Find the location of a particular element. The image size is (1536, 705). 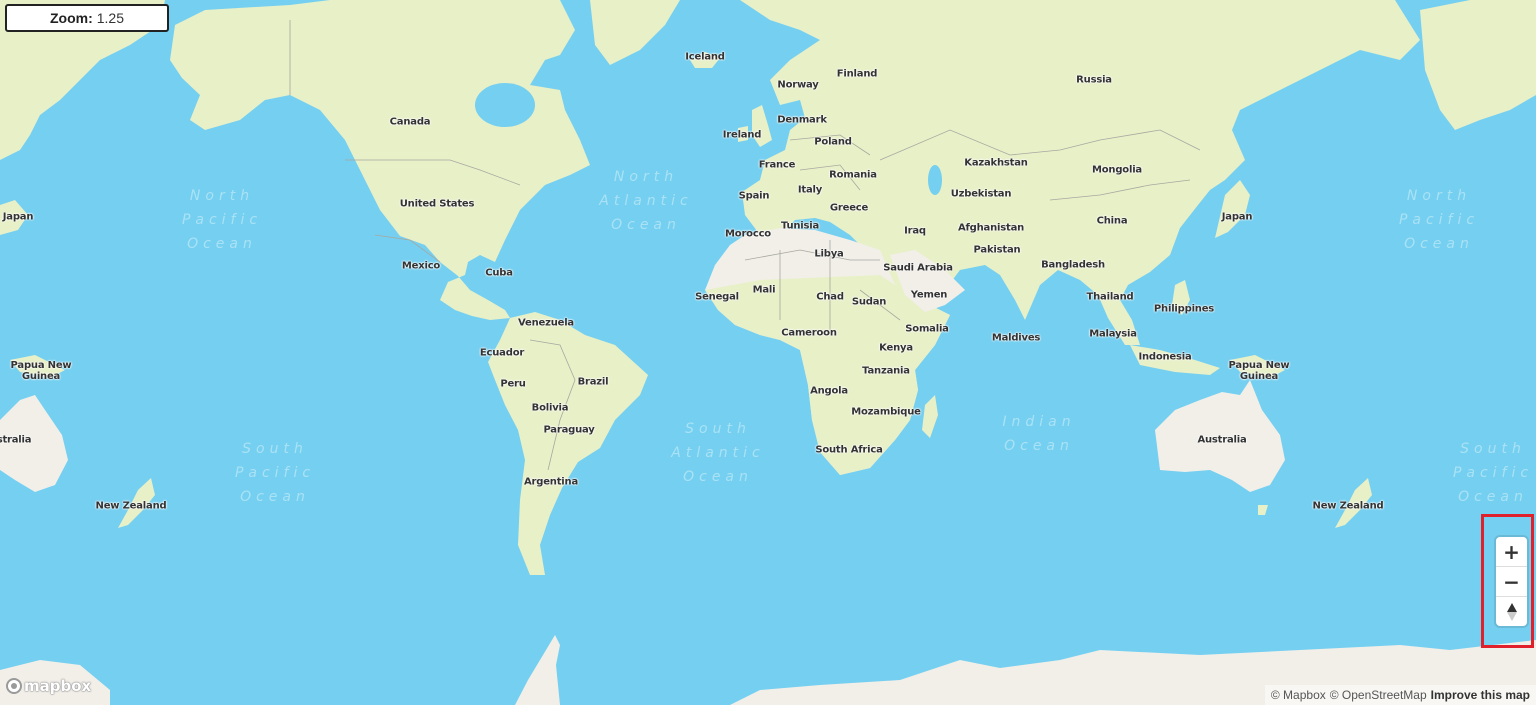

country-label: Thailand is located at coordinates (1110, 297).